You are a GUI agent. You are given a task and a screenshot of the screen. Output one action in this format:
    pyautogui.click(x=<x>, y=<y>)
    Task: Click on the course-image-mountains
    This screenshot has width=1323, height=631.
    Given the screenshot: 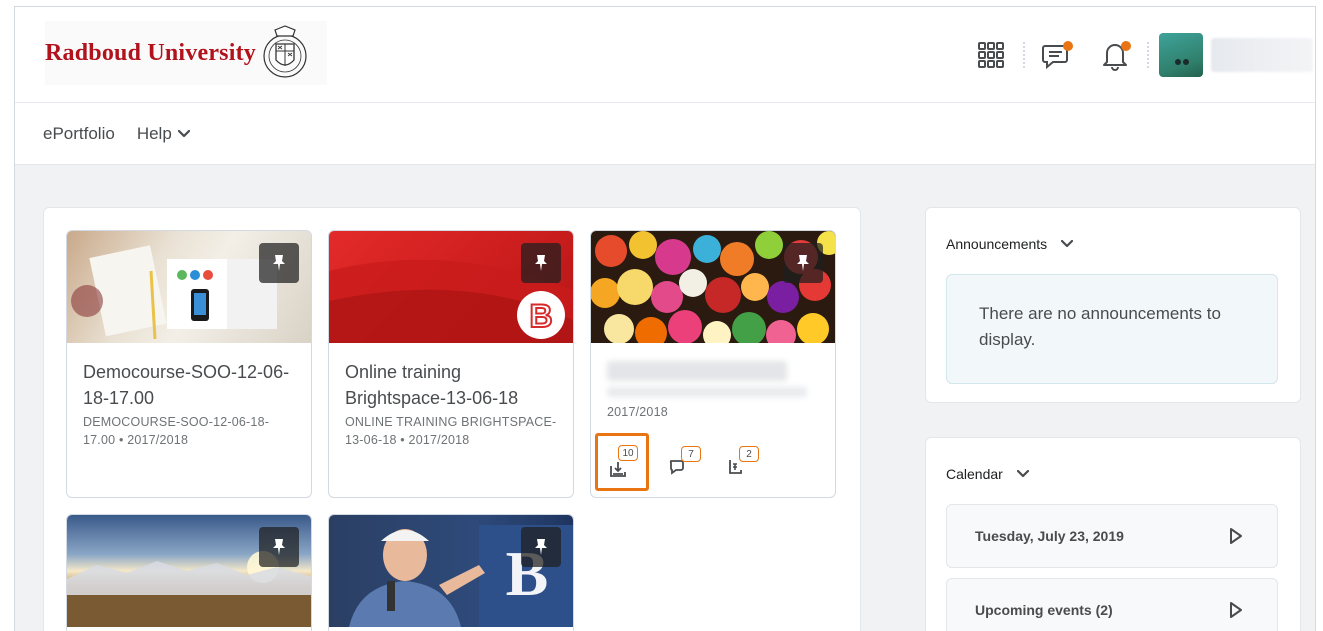 What is the action you would take?
    pyautogui.click(x=189, y=571)
    